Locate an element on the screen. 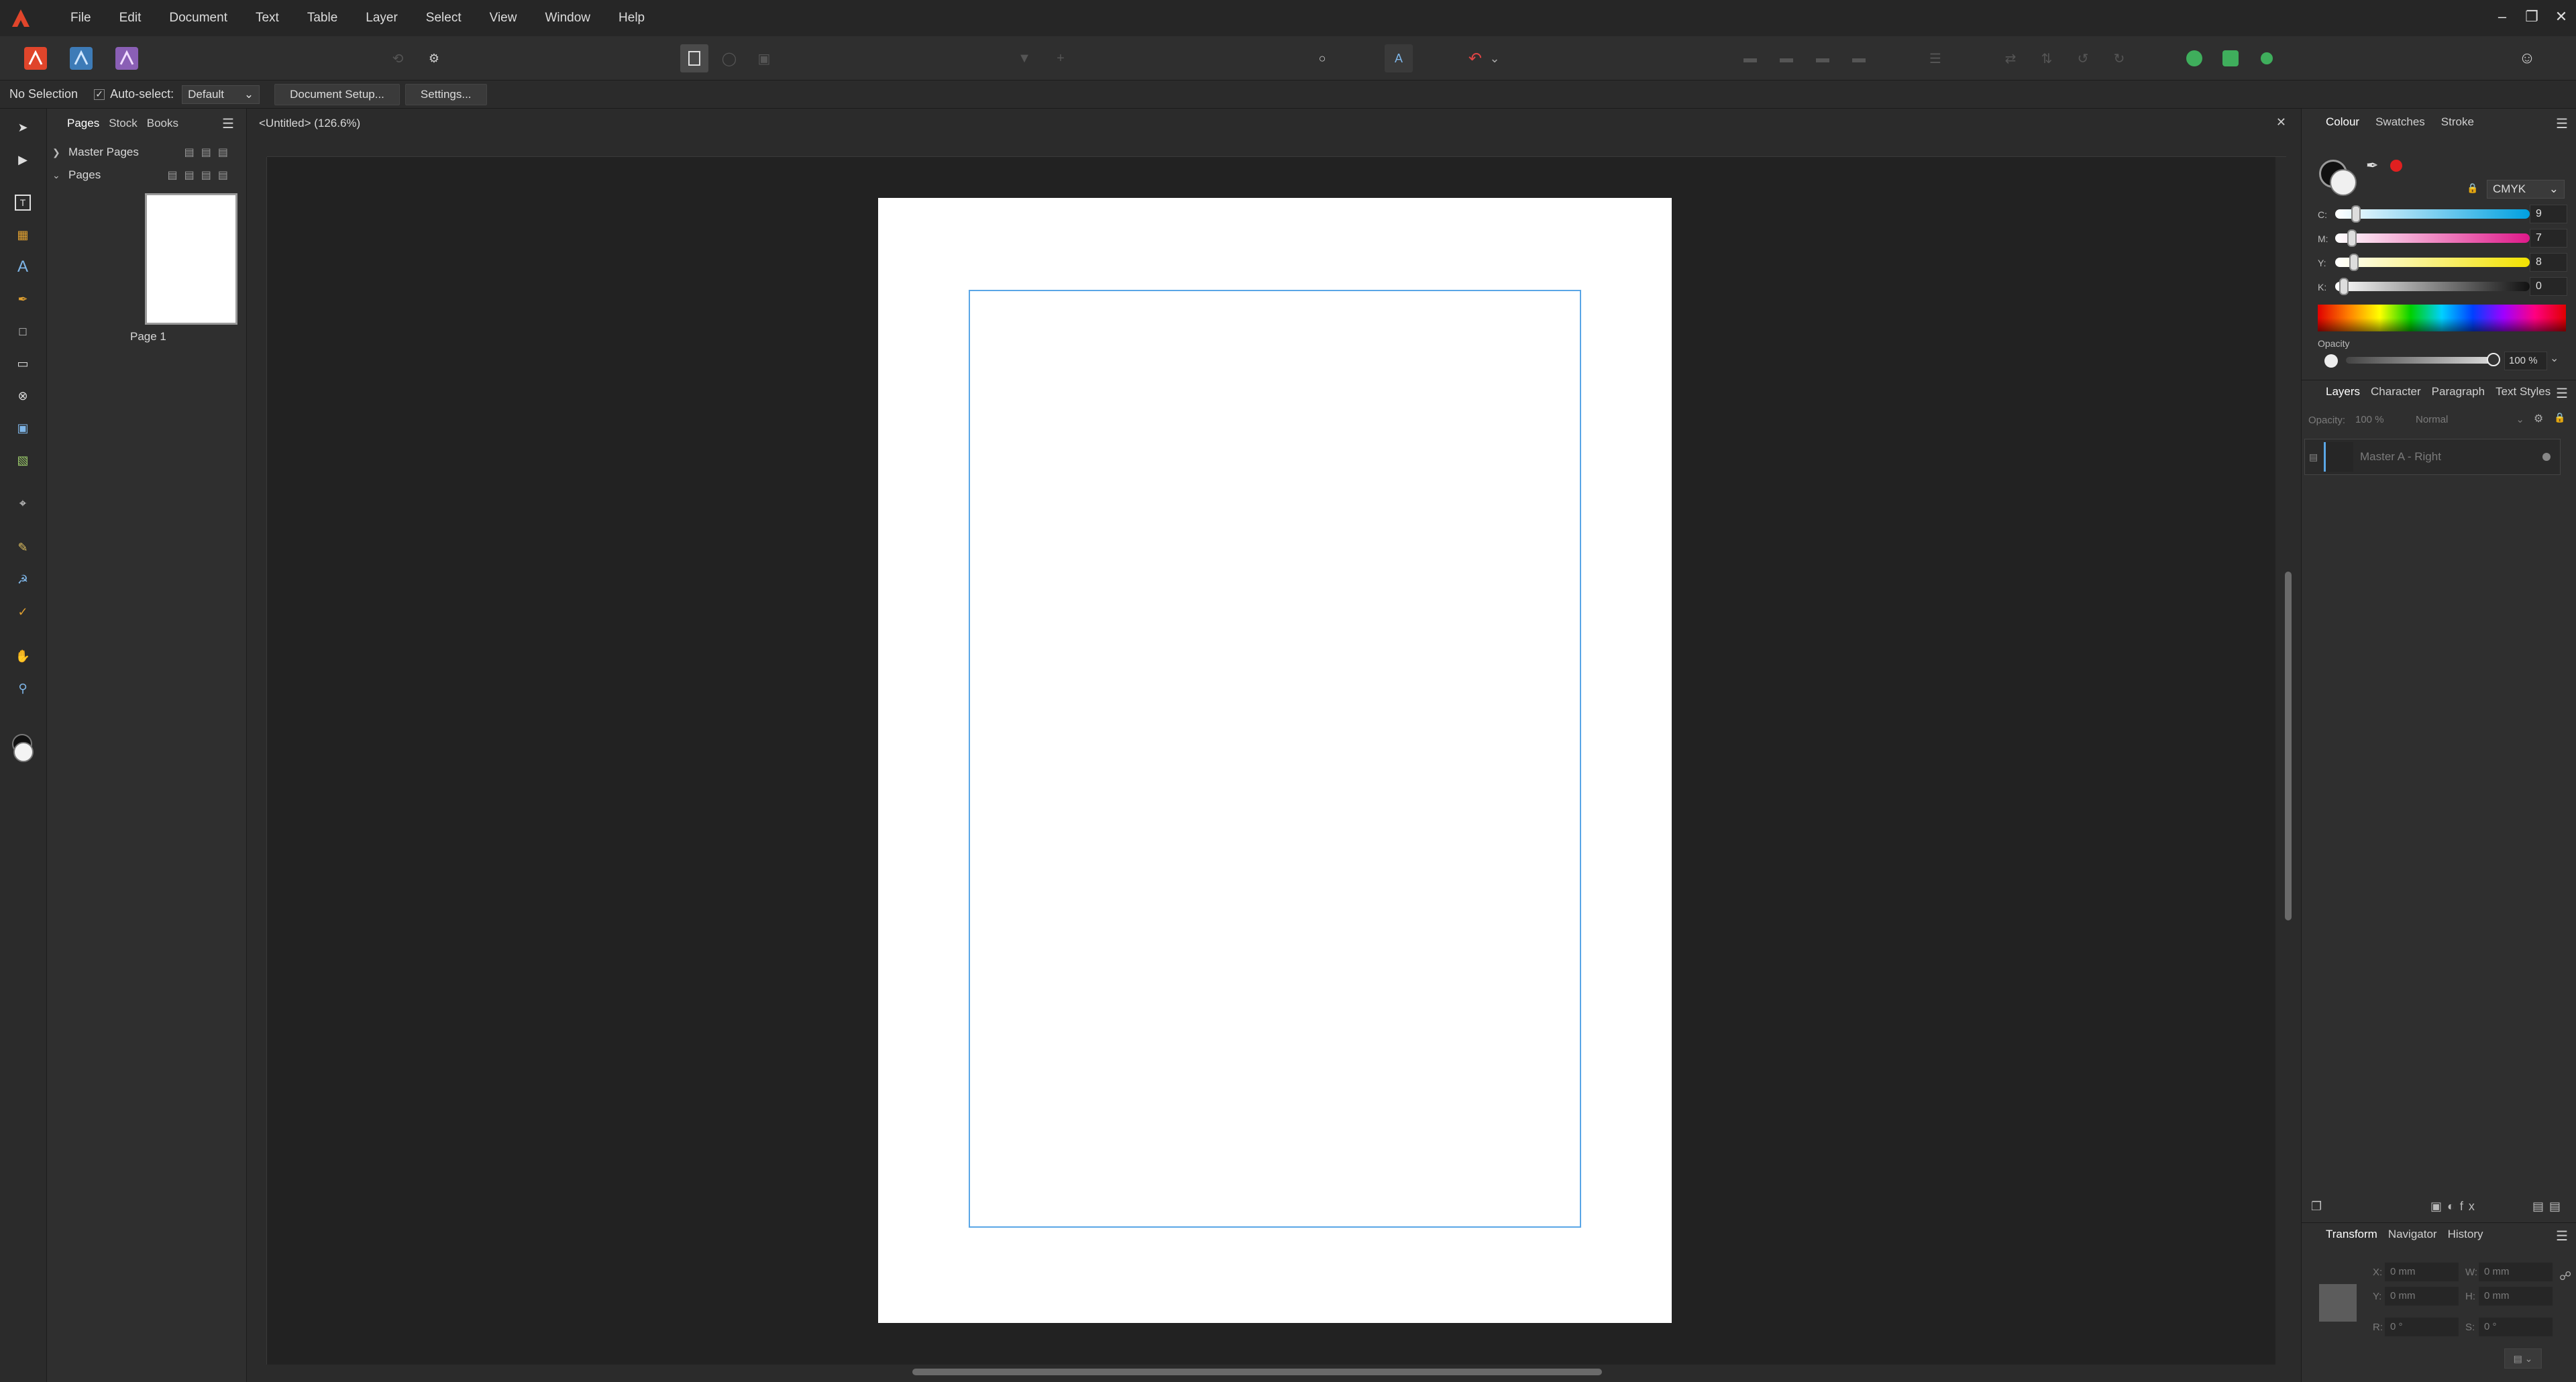 The image size is (2576, 1382). photo-persona-button is located at coordinates (127, 58).